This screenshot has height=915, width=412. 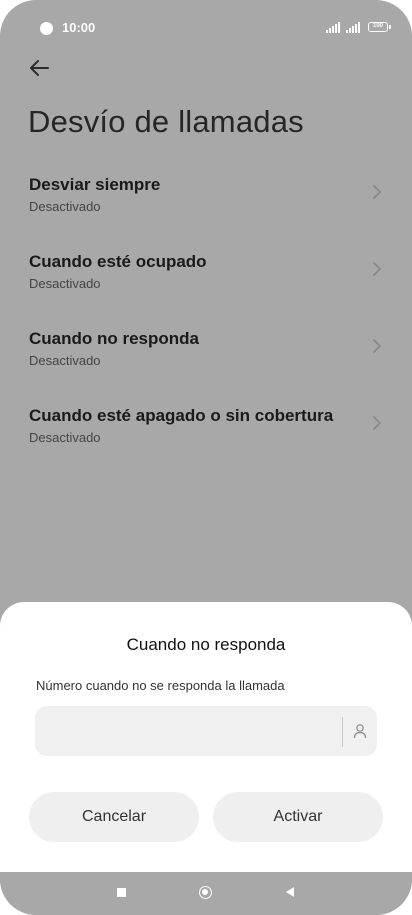 What do you see at coordinates (166, 121) in the screenshot?
I see `page-title: Desvío de llamadas` at bounding box center [166, 121].